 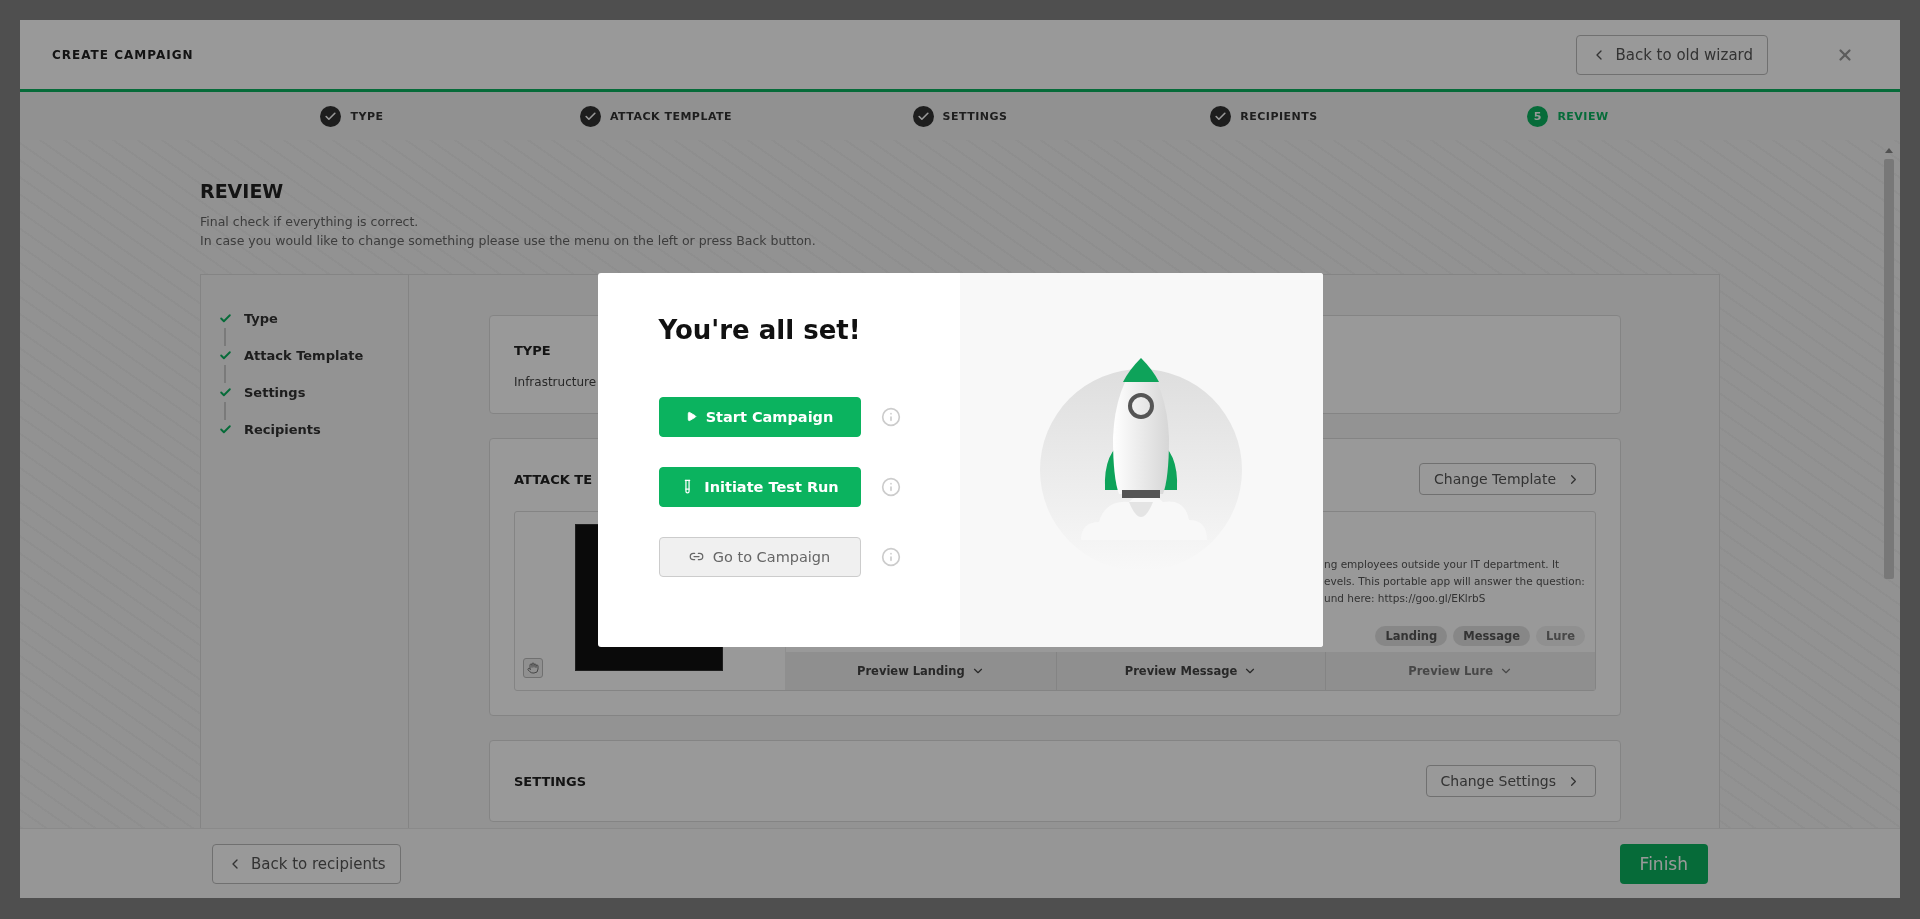 What do you see at coordinates (1889, 369) in the screenshot?
I see `scrollbar-thumb` at bounding box center [1889, 369].